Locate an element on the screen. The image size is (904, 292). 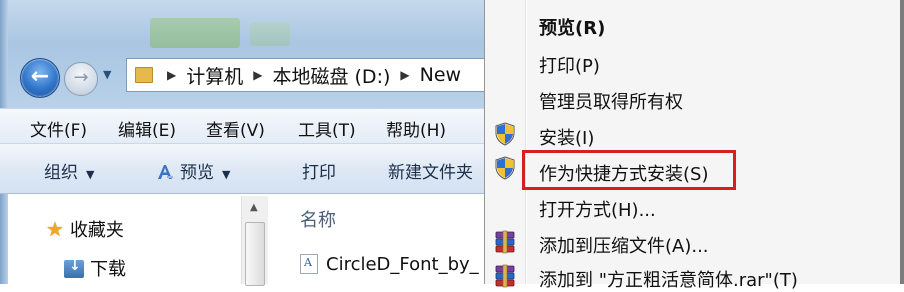
menu-item-add-to-named-rar: 添加到 "方正粗活意简体.rar"(T) is located at coordinates (668, 279).